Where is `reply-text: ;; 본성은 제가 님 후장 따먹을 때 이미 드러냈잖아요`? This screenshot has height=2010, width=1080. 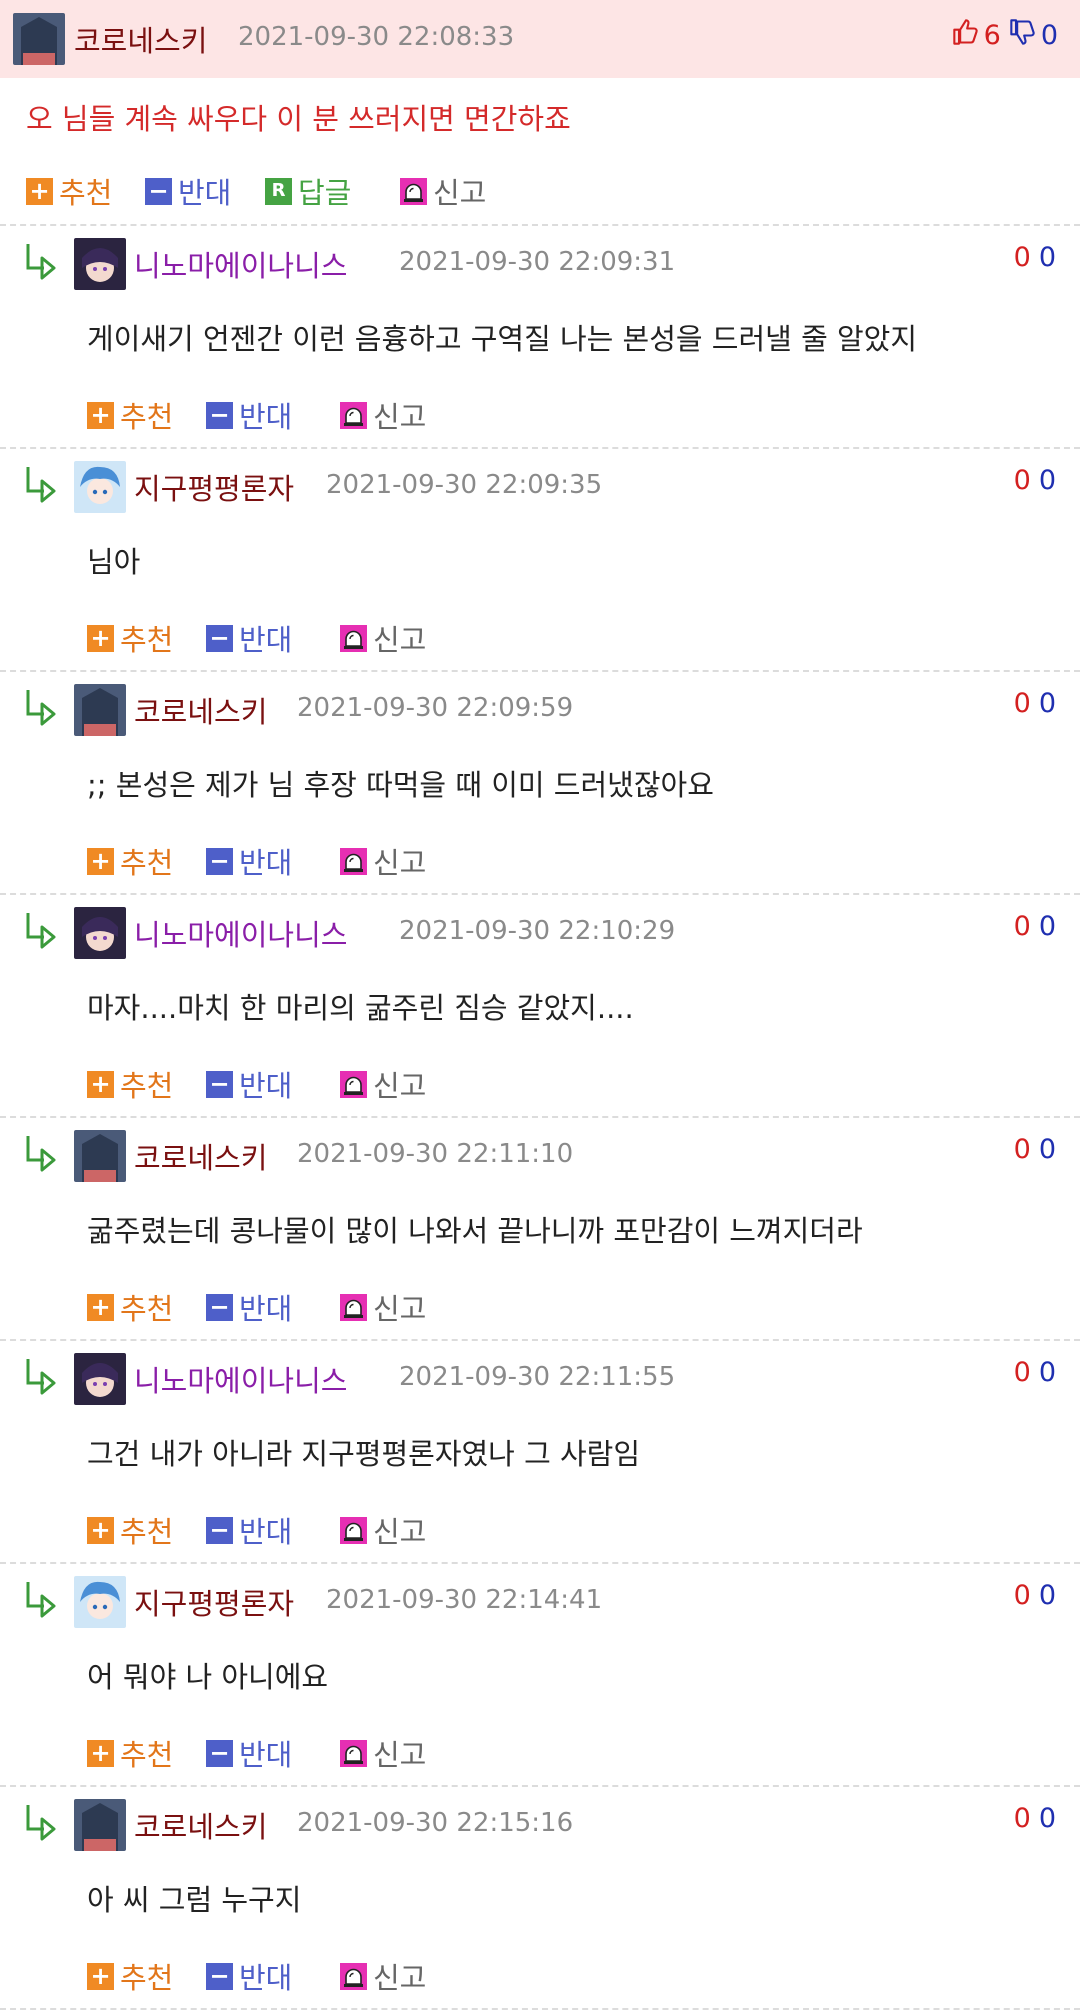 reply-text: ;; 본성은 제가 님 후장 따먹을 때 이미 드러냈잖아요 is located at coordinates (400, 785).